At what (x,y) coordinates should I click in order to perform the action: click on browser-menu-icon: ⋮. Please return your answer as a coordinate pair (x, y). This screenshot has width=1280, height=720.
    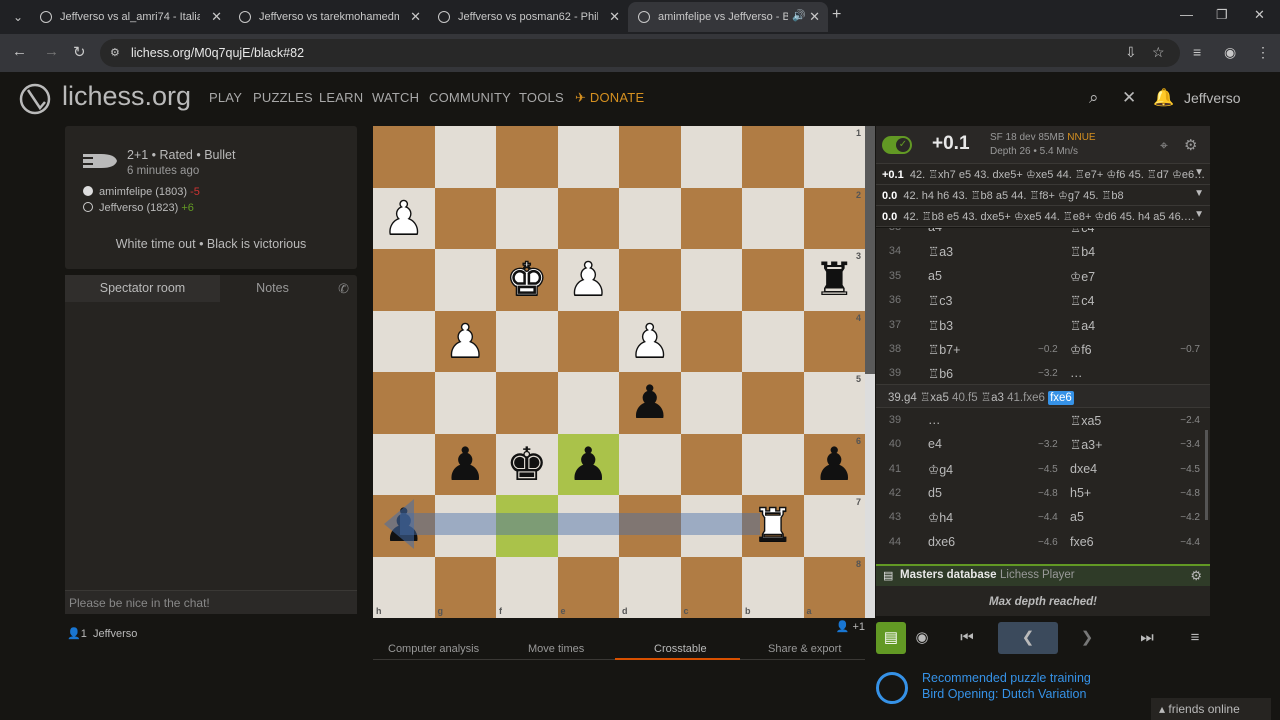
    Looking at the image, I should click on (1263, 52).